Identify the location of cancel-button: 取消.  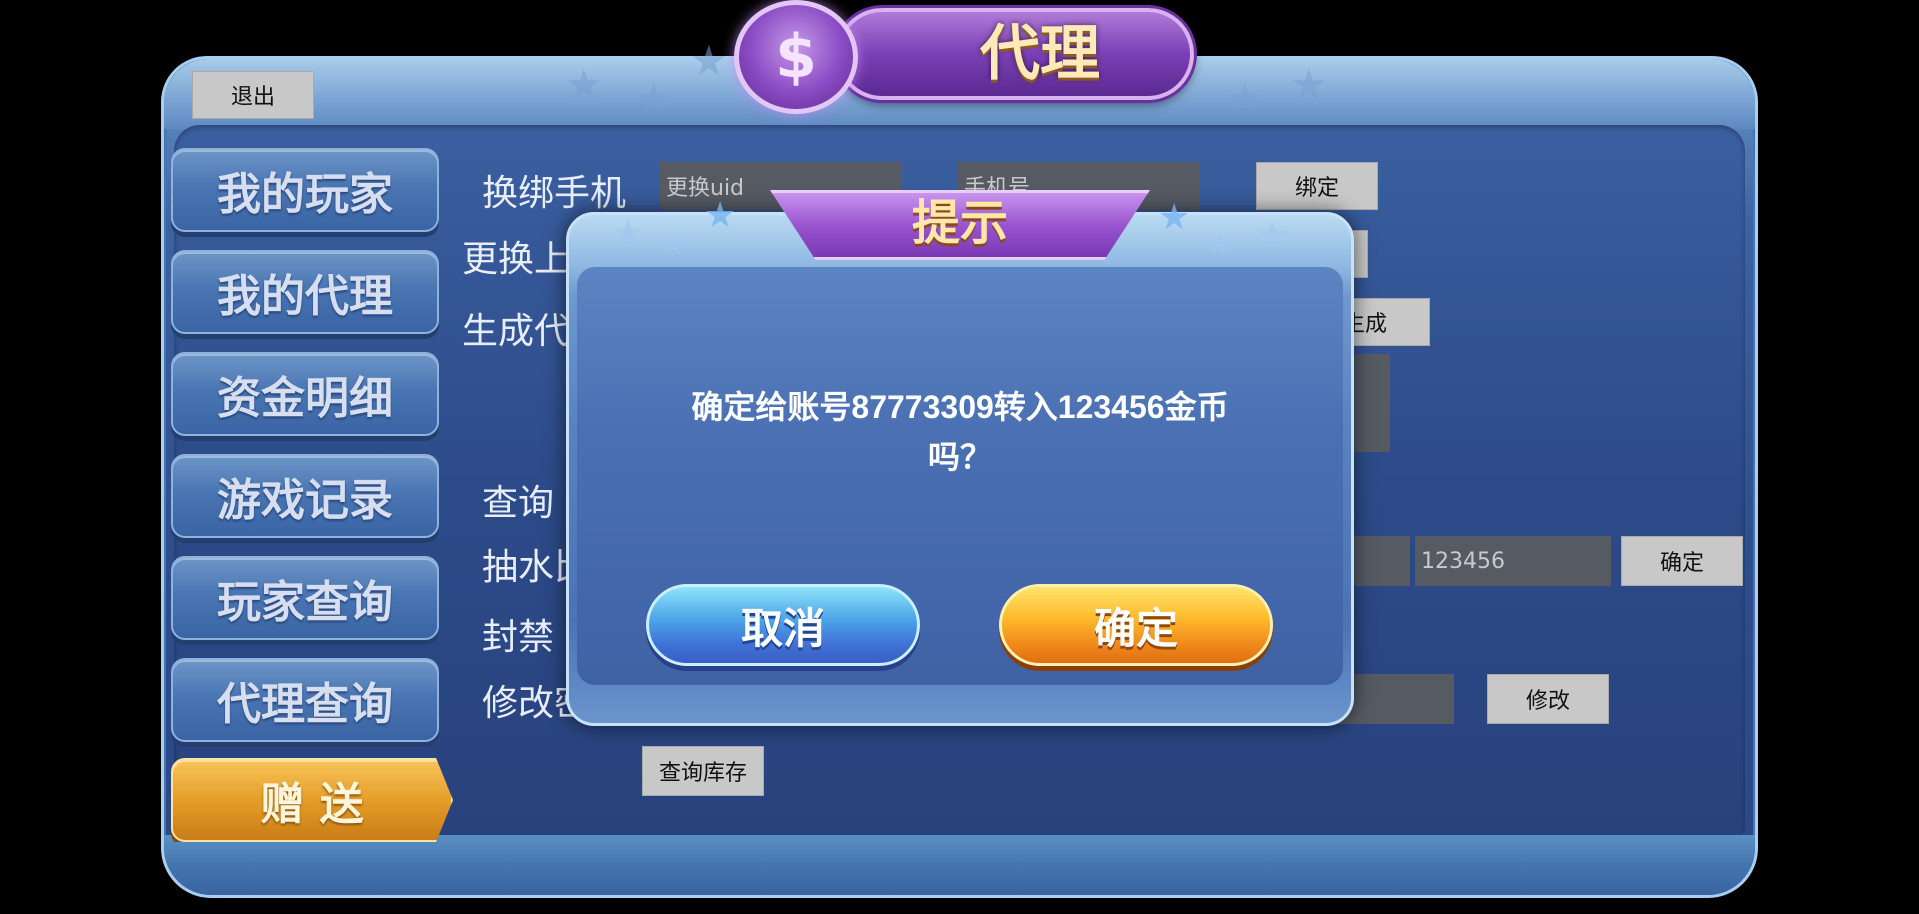
(783, 625).